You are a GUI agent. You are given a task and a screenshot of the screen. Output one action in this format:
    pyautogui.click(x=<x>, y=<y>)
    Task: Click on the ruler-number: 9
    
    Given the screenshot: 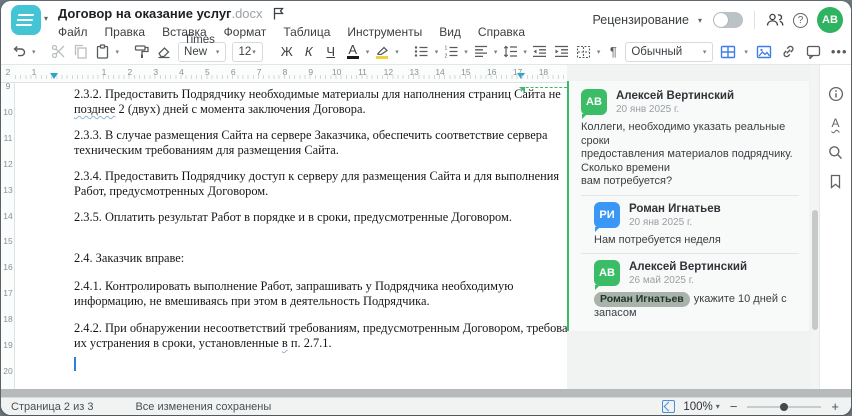 What is the action you would take?
    pyautogui.click(x=311, y=72)
    